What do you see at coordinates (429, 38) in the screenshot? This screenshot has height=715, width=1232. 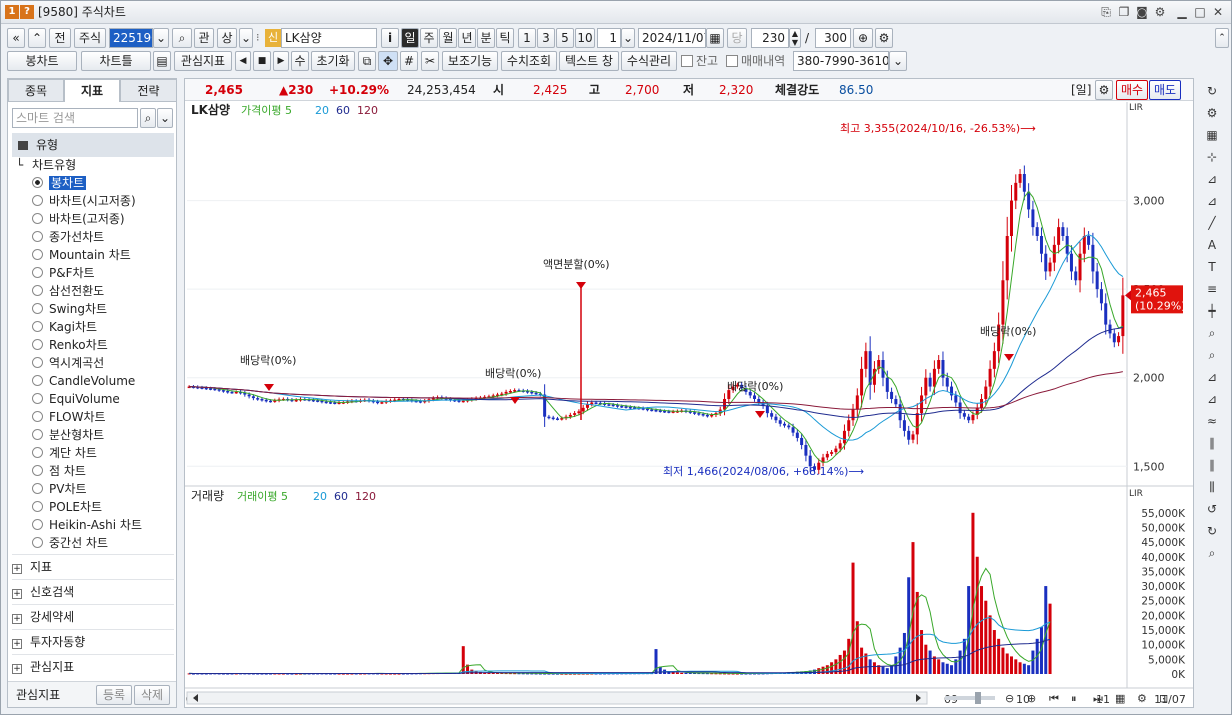 I see `period-button-1: 주` at bounding box center [429, 38].